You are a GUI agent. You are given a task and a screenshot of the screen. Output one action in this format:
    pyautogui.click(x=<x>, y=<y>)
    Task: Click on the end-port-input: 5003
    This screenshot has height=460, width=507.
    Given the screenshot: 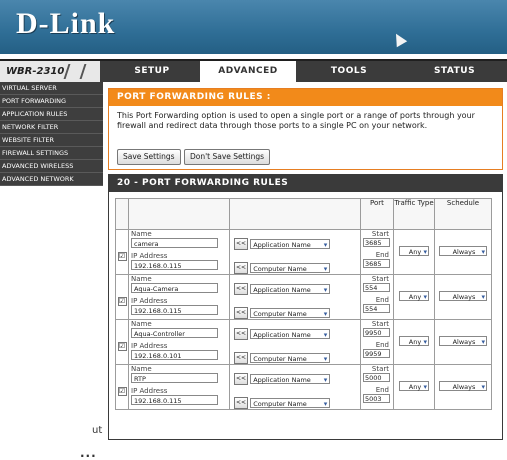 What is the action you would take?
    pyautogui.click(x=376, y=398)
    